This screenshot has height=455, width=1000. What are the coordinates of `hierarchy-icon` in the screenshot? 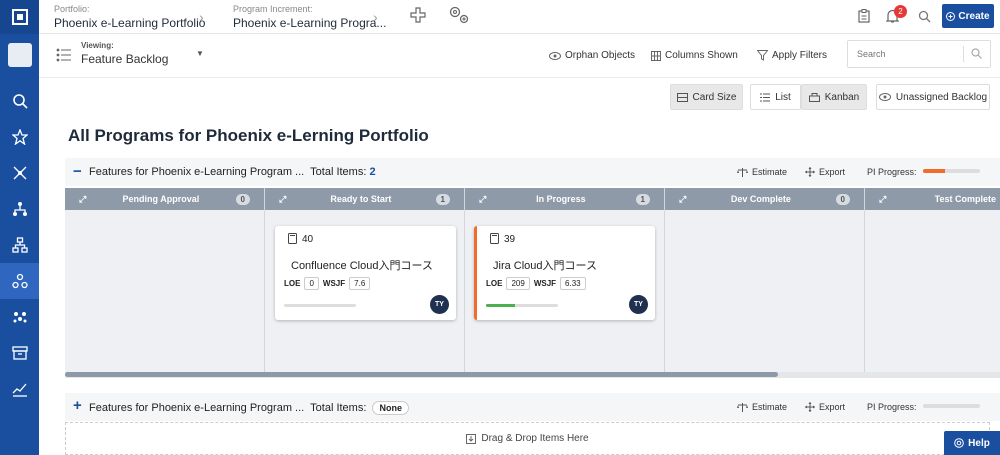 It's located at (19, 209).